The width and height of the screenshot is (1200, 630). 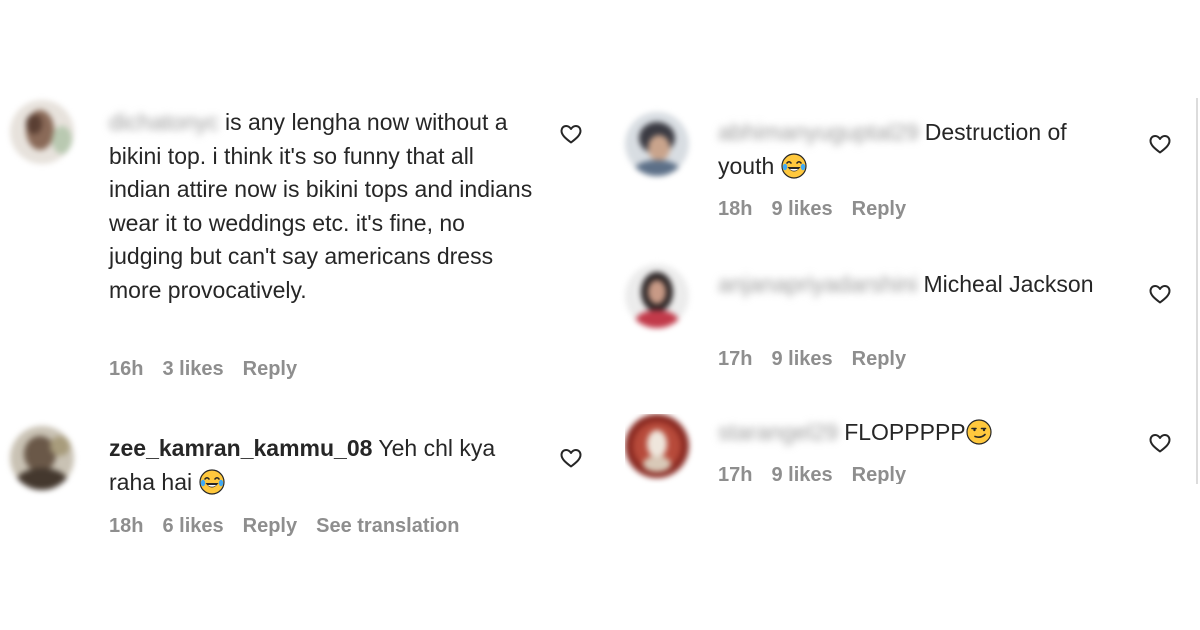 I want to click on comment-text: anjanapriyadarshini Micheal Jackson, so click(x=923, y=285).